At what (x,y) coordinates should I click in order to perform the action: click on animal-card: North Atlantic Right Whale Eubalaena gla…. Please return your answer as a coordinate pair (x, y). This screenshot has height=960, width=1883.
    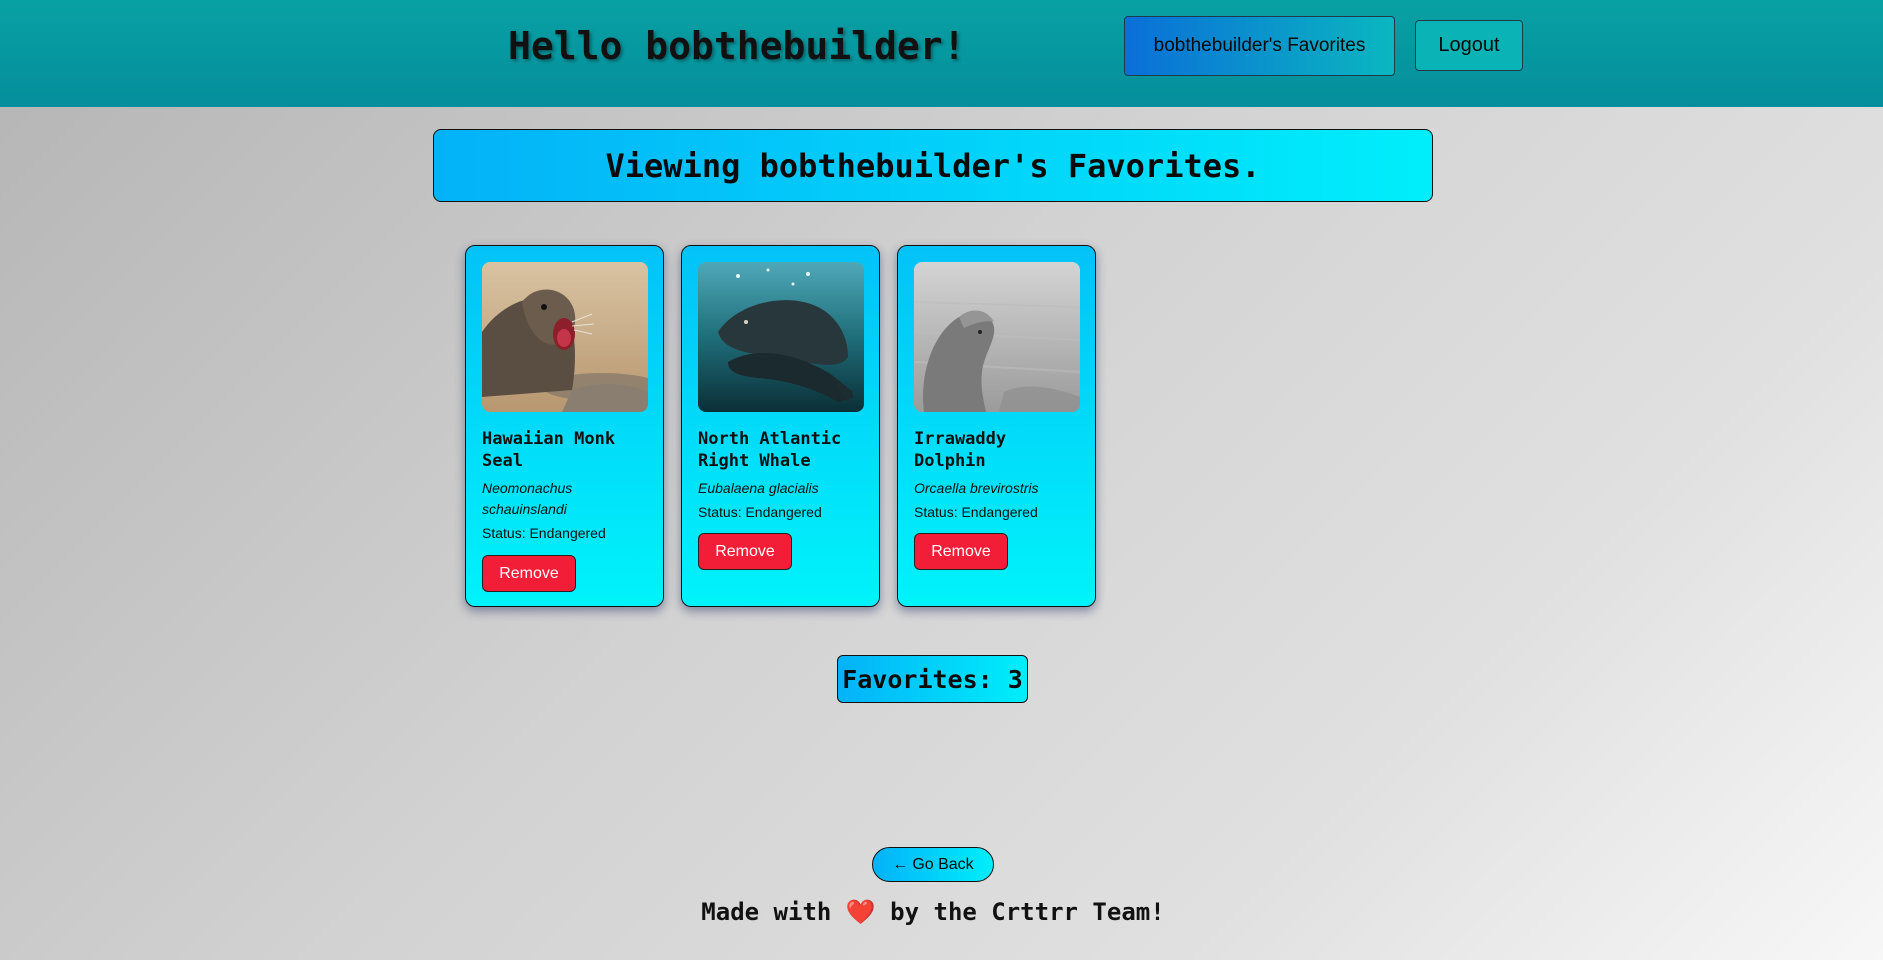
    Looking at the image, I should click on (780, 426).